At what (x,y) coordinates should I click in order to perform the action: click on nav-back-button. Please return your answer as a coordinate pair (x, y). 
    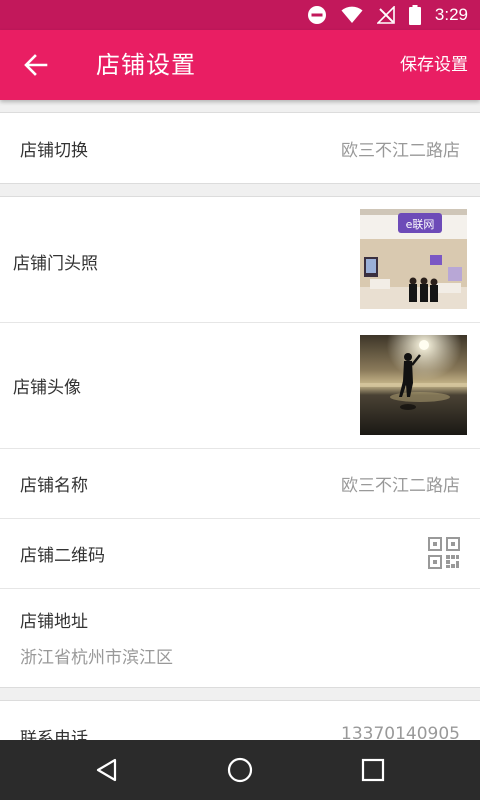
    Looking at the image, I should click on (107, 770).